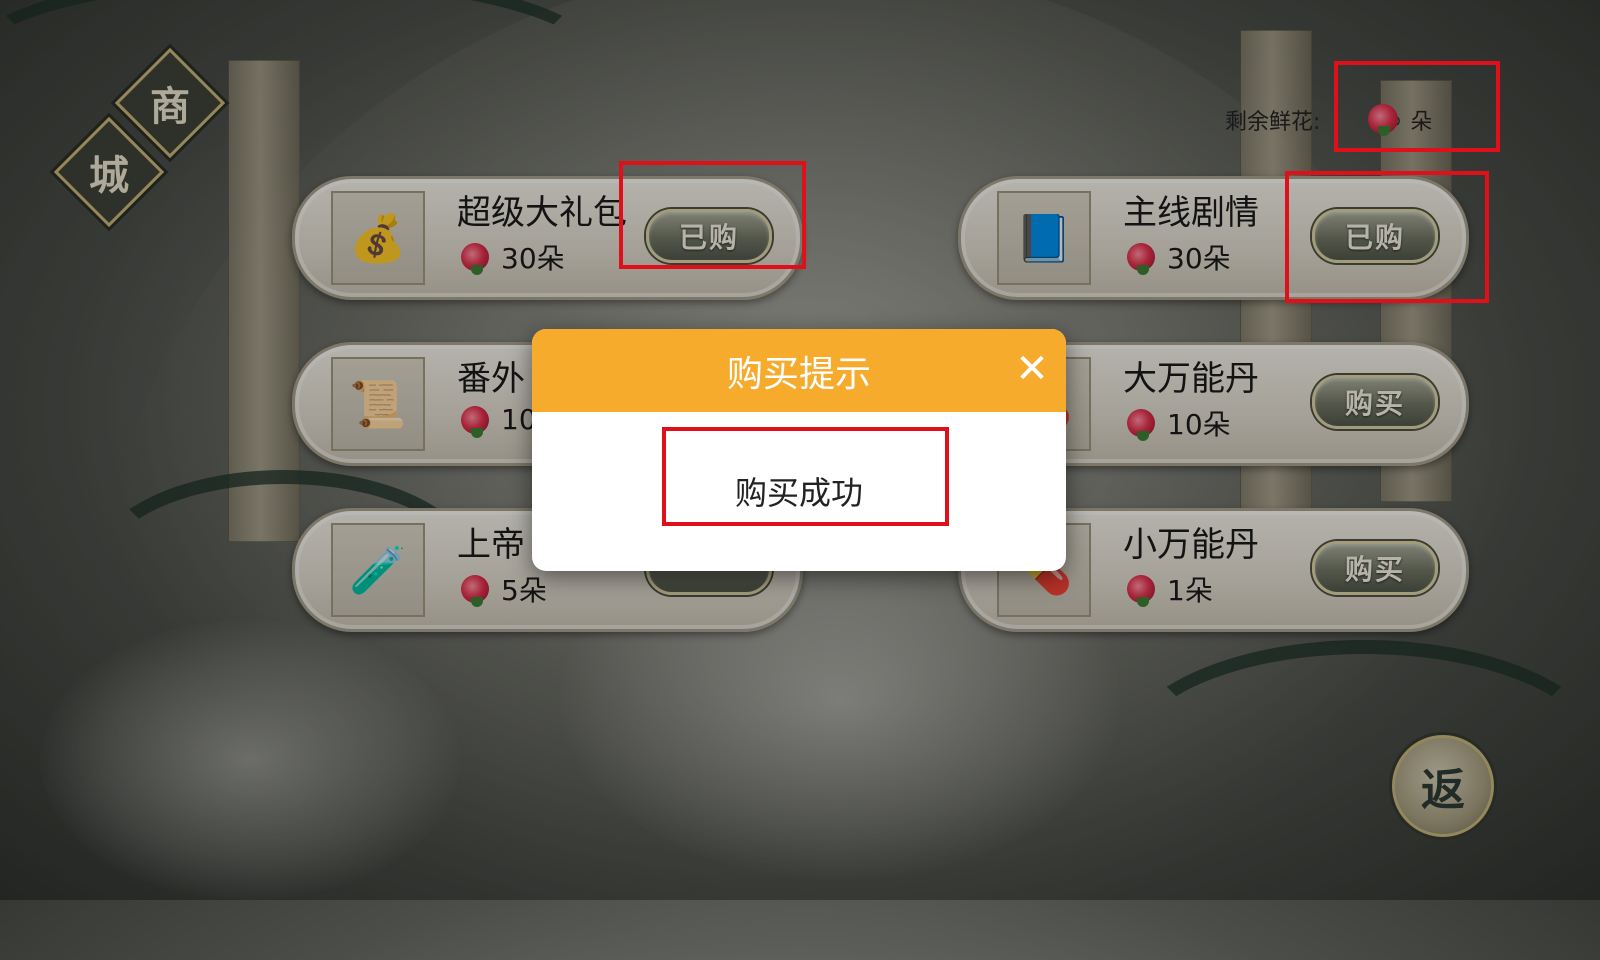 Image resolution: width=1600 pixels, height=960 pixels. Describe the element at coordinates (1032, 369) in the screenshot. I see `close-icon: ✕` at that location.